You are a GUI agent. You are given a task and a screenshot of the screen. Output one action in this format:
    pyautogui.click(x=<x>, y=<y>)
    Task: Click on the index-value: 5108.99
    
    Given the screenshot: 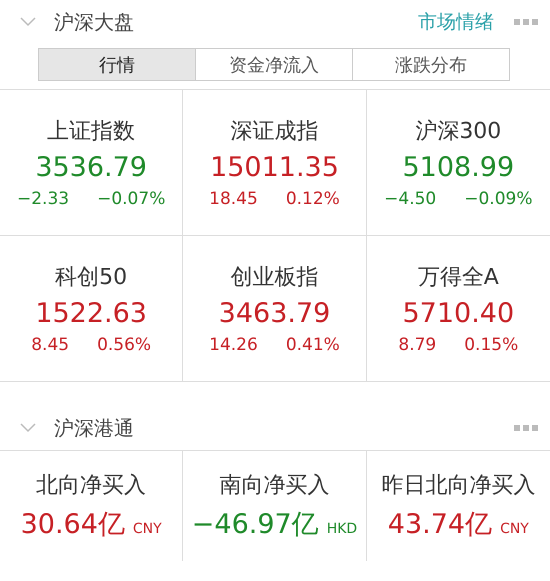 What is the action you would take?
    pyautogui.click(x=458, y=167)
    